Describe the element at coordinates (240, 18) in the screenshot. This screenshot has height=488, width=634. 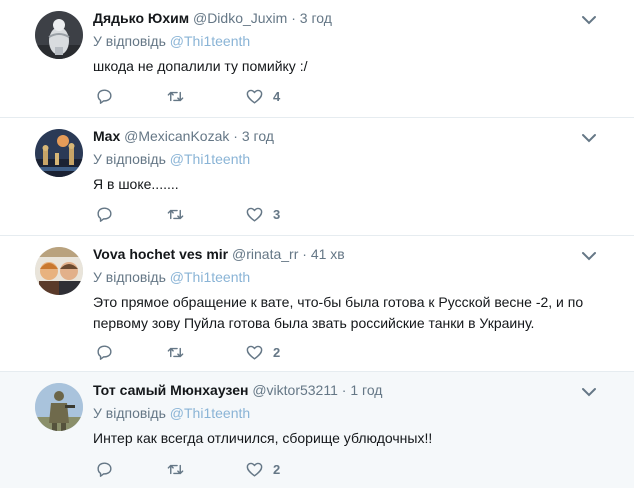
I see `user-handle: @Didko_Juxim` at that location.